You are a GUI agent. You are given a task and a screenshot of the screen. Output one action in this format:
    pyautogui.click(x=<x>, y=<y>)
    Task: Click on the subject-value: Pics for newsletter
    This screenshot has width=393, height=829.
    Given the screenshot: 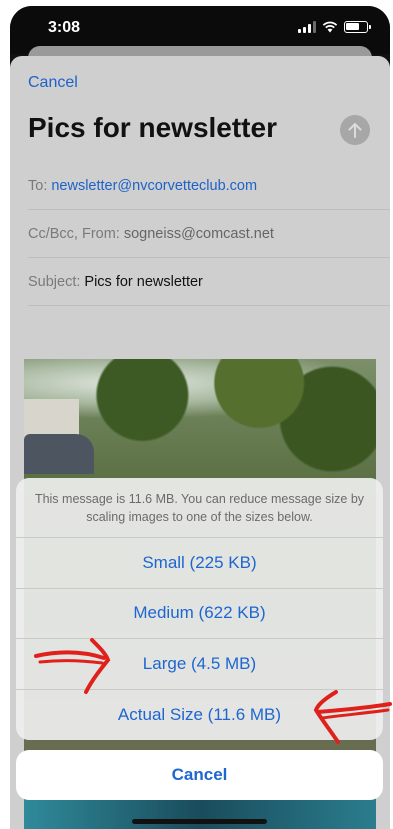 What is the action you would take?
    pyautogui.click(x=143, y=282)
    